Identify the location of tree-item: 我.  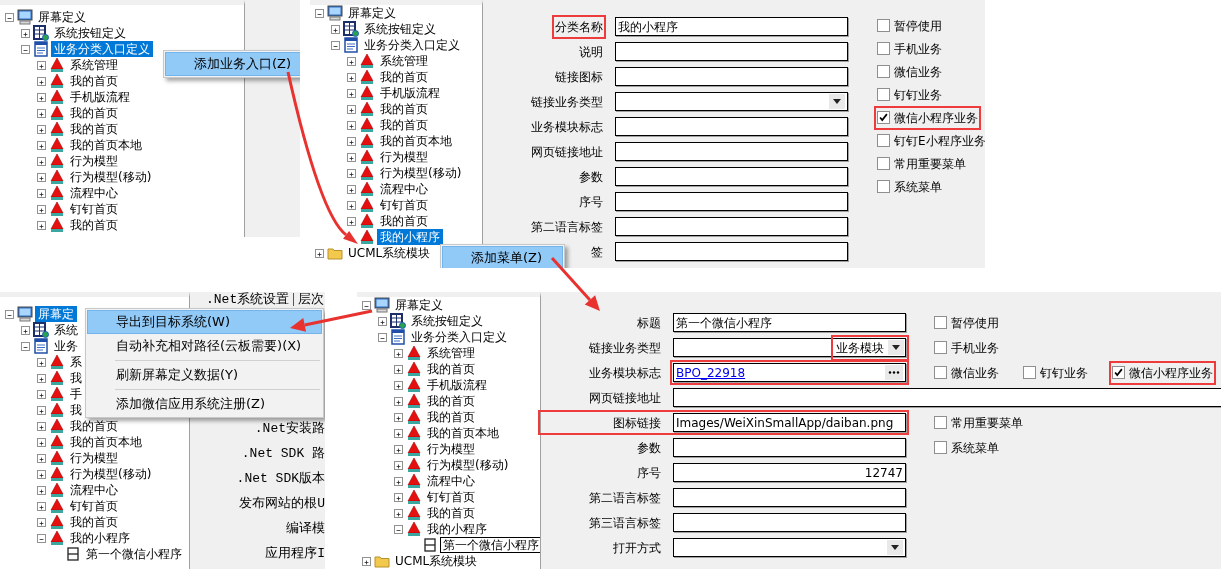
(76, 378).